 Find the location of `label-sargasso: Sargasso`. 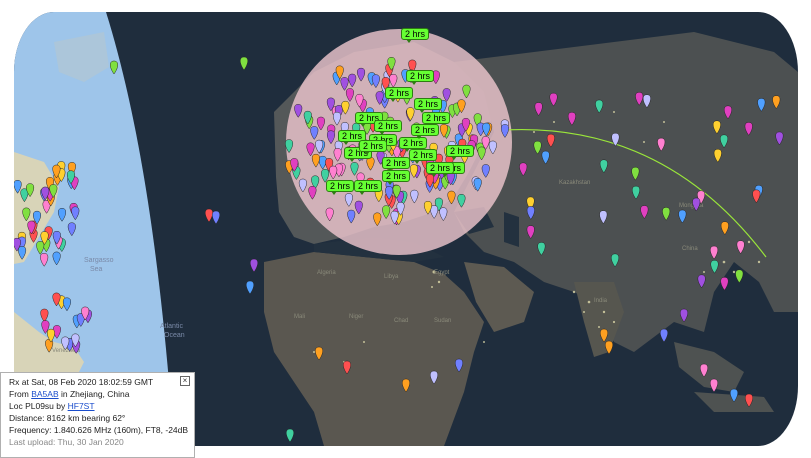

label-sargasso: Sargasso is located at coordinates (99, 260).